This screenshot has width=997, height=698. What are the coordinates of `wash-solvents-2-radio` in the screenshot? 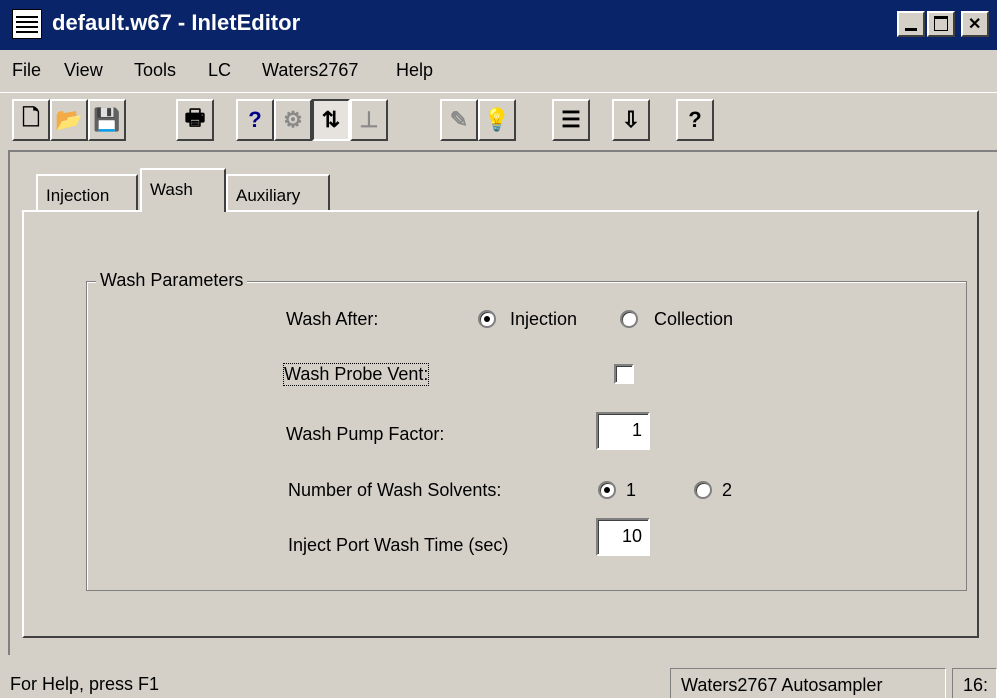 It's located at (703, 490).